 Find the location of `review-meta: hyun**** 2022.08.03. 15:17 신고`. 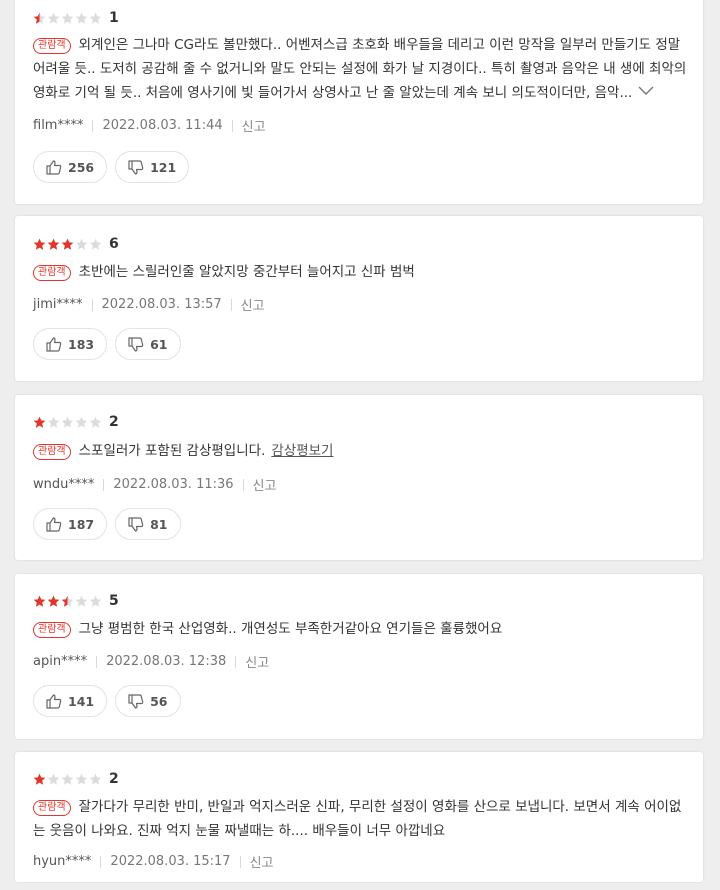

review-meta: hyun**** 2022.08.03. 15:17 신고 is located at coordinates (153, 861).